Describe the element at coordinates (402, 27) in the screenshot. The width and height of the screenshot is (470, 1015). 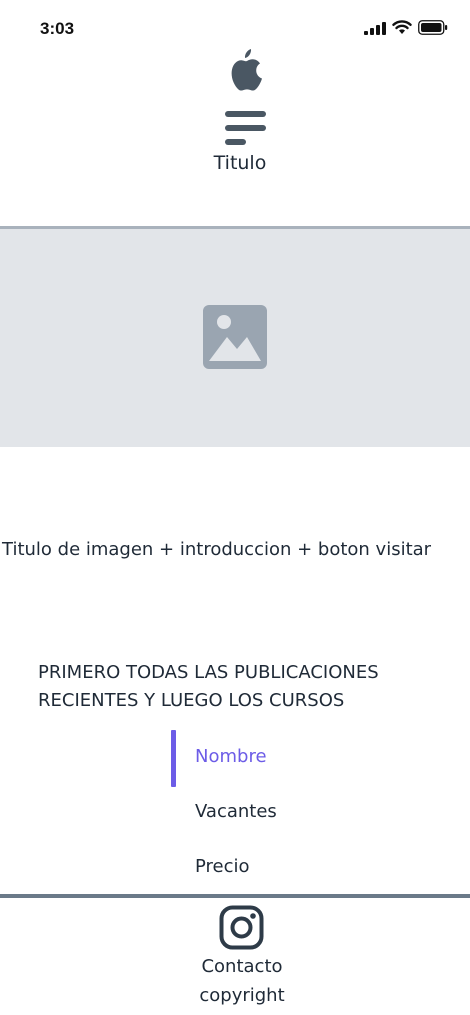
I see `wifi-icon` at that location.